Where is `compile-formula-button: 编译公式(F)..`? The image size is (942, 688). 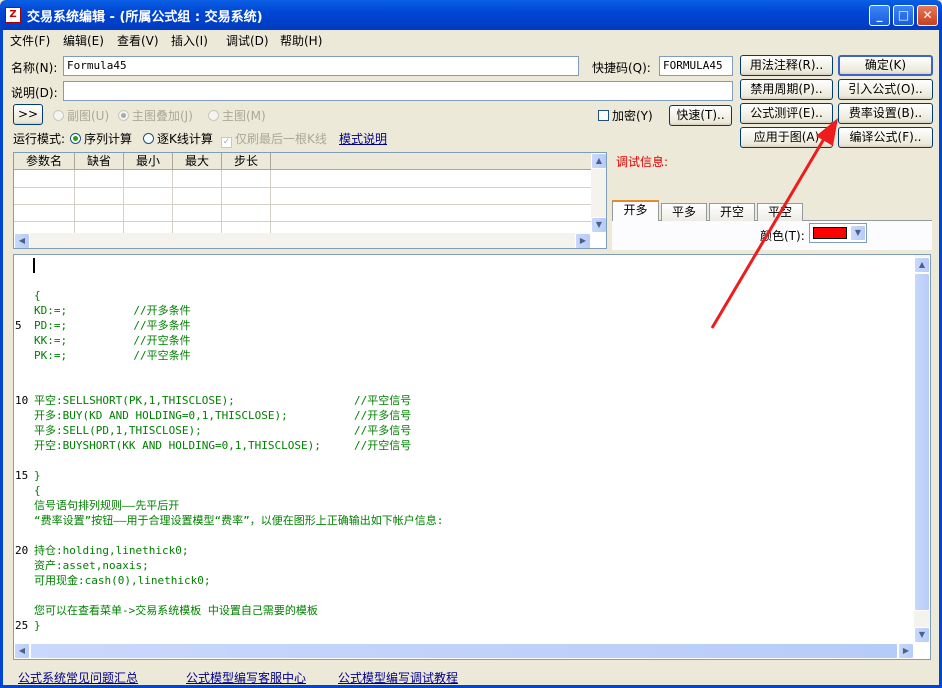
compile-formula-button: 编译公式(F).. is located at coordinates (885, 137).